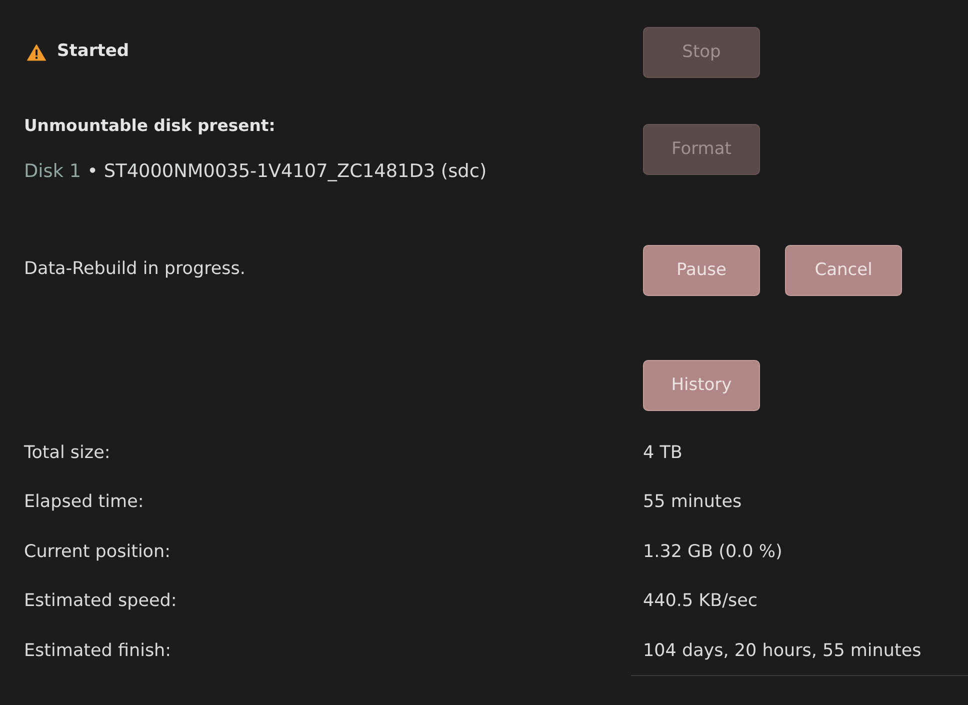 This screenshot has width=968, height=705. Describe the element at coordinates (98, 652) in the screenshot. I see `stat-label: Estimated finish:` at that location.